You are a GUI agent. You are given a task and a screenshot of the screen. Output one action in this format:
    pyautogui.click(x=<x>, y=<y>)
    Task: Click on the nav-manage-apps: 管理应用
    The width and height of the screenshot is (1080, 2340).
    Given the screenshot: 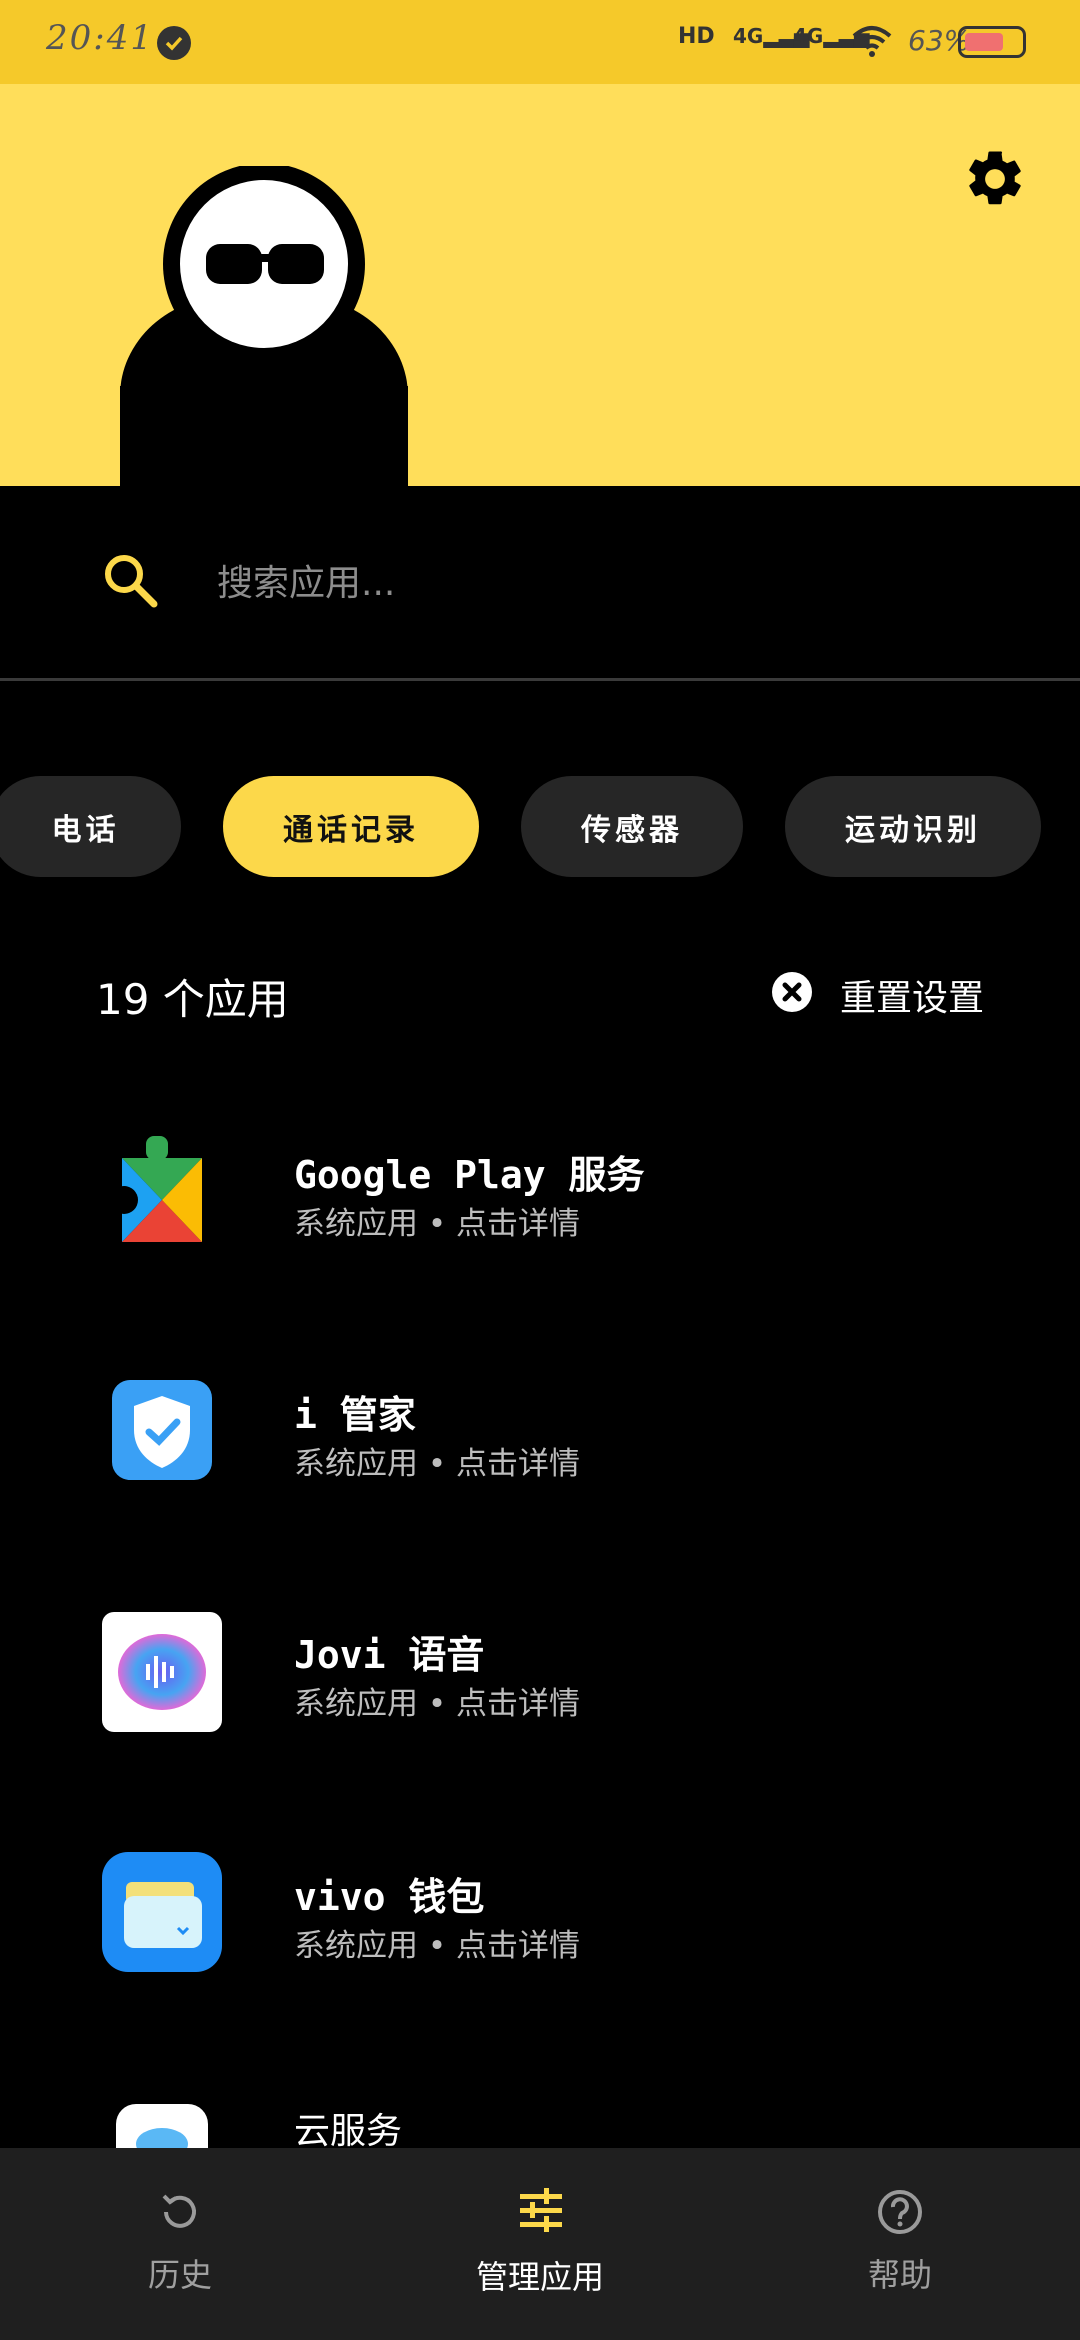 What is the action you would take?
    pyautogui.click(x=540, y=2244)
    